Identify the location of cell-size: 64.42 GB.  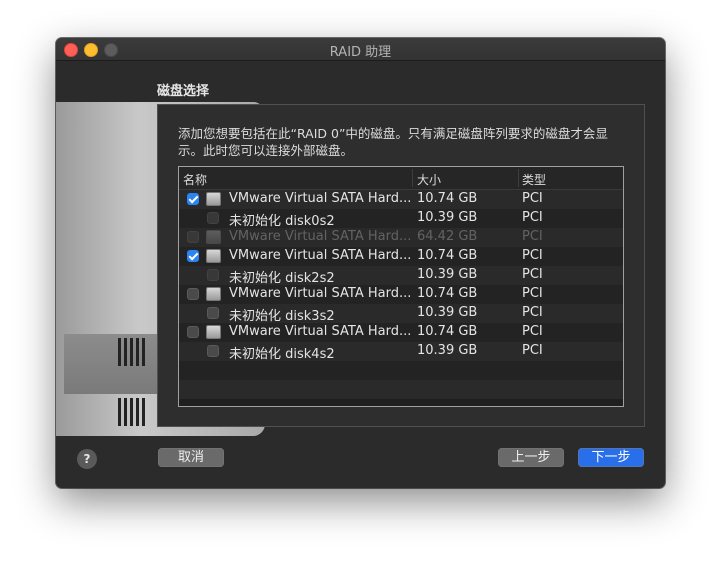
(447, 236).